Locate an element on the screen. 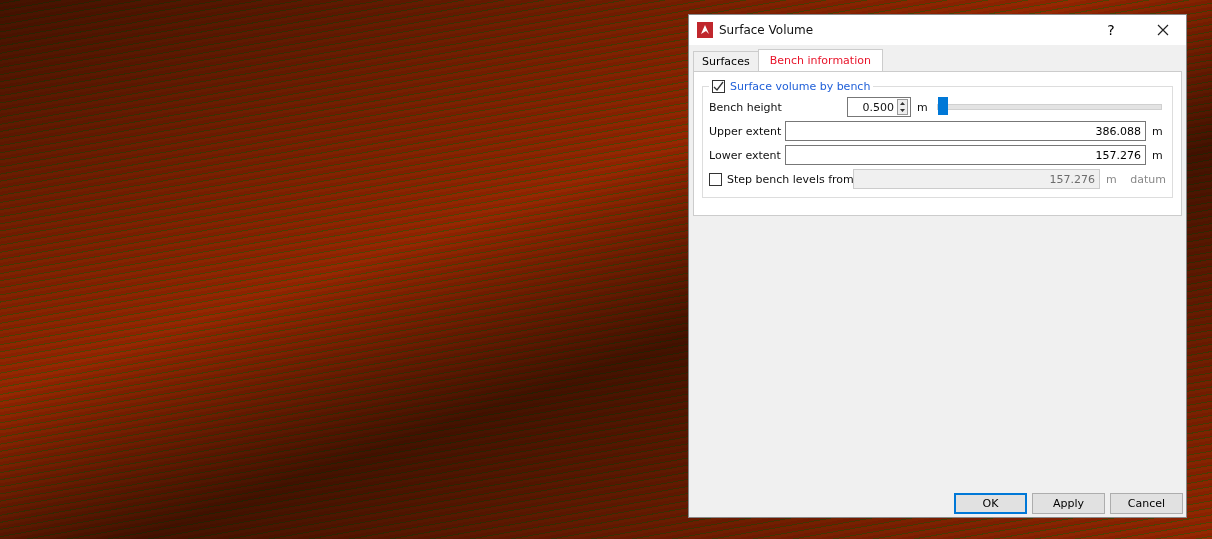 Image resolution: width=1212 pixels, height=539 pixels. field-label: Upper extent is located at coordinates (744, 131).